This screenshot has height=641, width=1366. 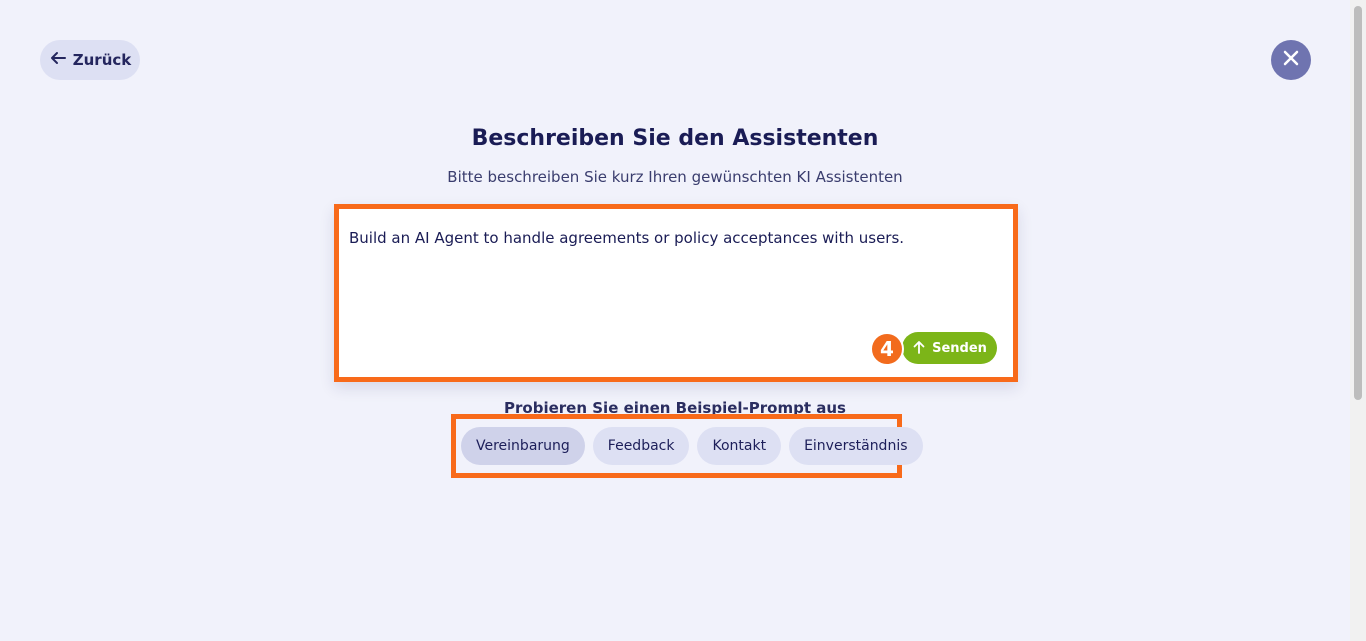 I want to click on arrow-up-icon, so click(x=919, y=348).